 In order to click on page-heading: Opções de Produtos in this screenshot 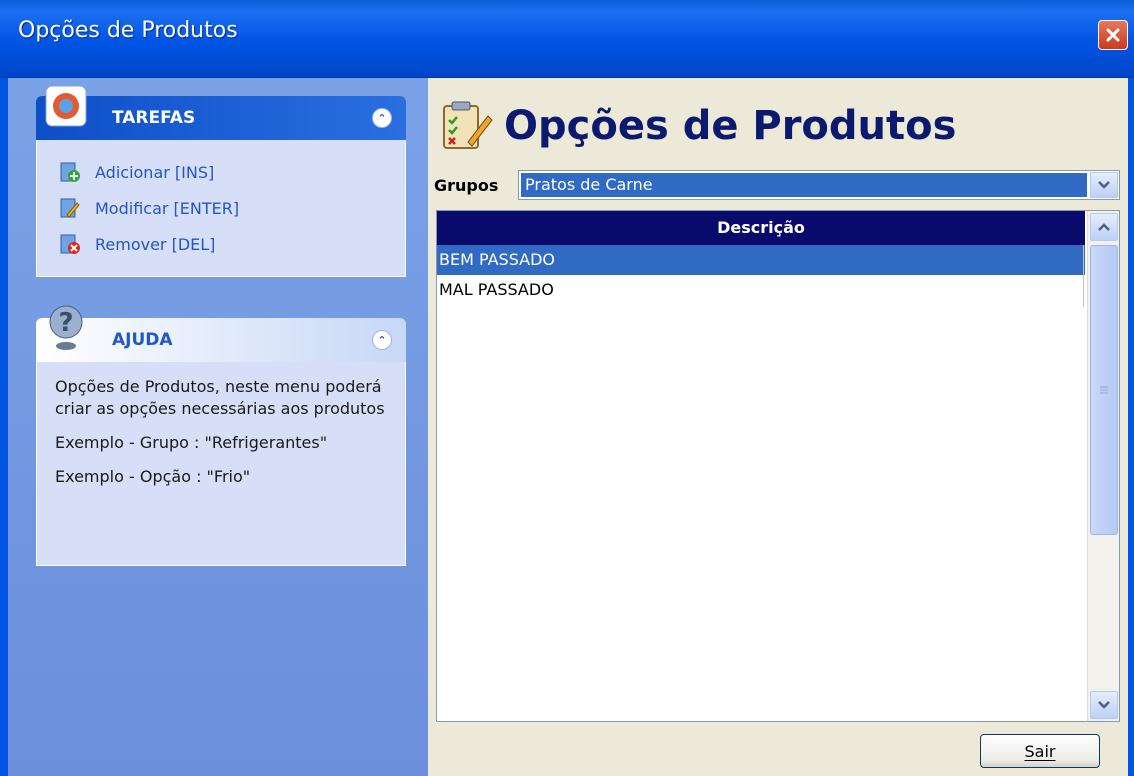, I will do `click(697, 126)`.